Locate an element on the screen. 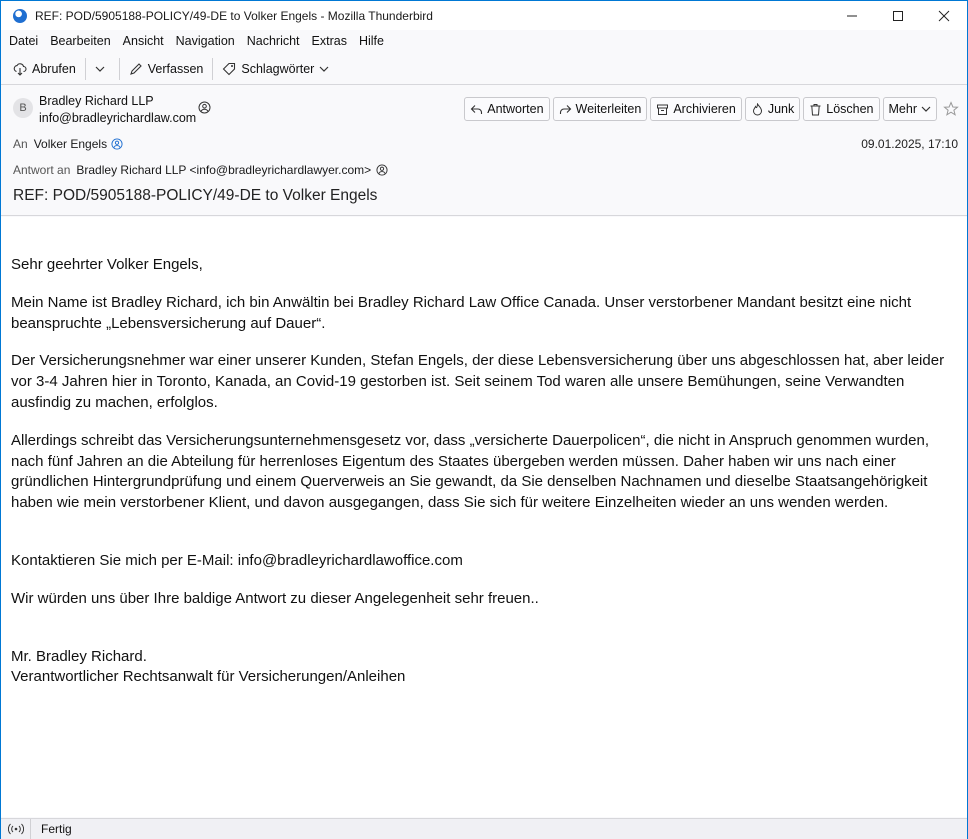 This screenshot has height=839, width=968. recipient-name: Volker Engels is located at coordinates (70, 144).